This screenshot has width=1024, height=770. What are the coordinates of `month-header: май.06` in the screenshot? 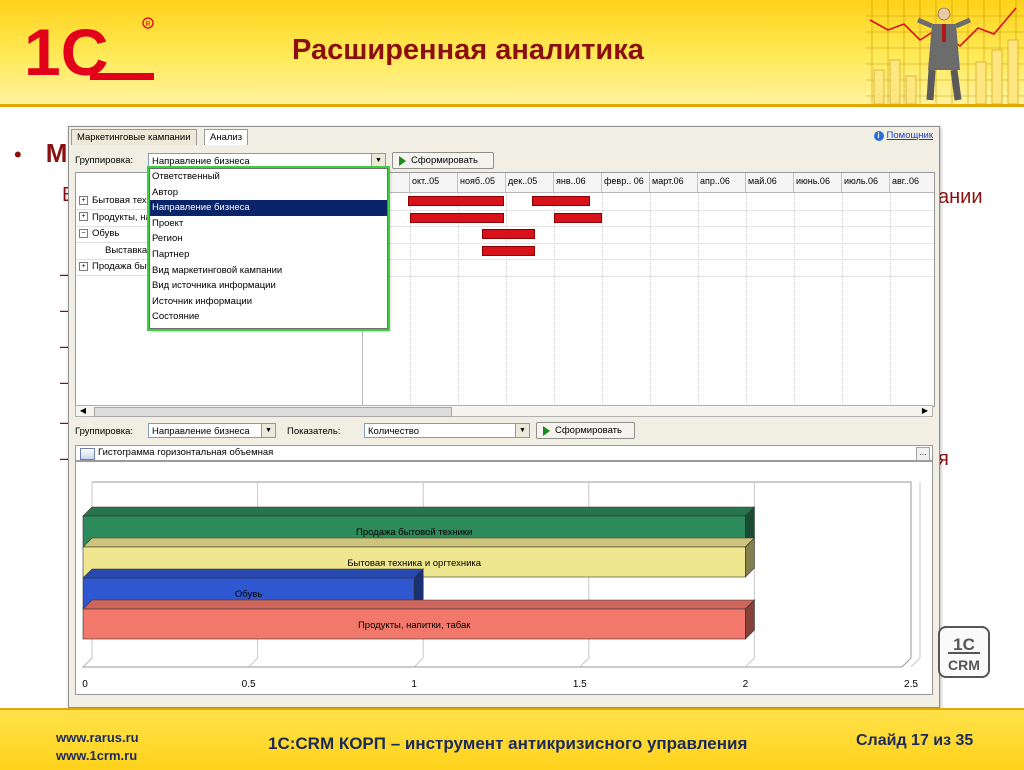 It's located at (770, 183).